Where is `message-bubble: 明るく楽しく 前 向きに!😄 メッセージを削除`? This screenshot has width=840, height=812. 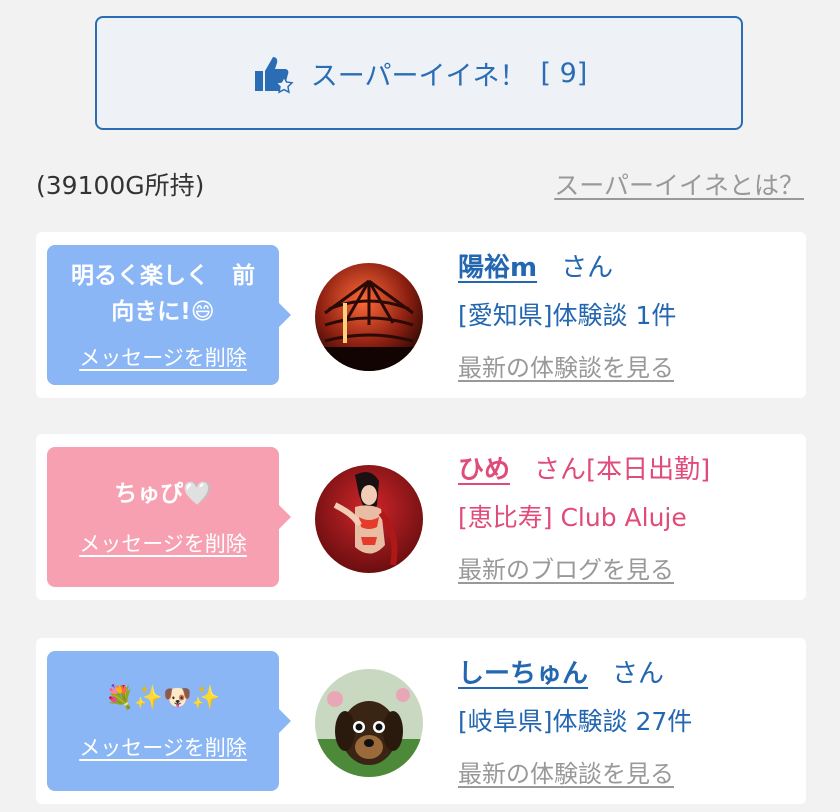
message-bubble: 明るく楽しく 前 向きに!😄 メッセージを削除 is located at coordinates (169, 315).